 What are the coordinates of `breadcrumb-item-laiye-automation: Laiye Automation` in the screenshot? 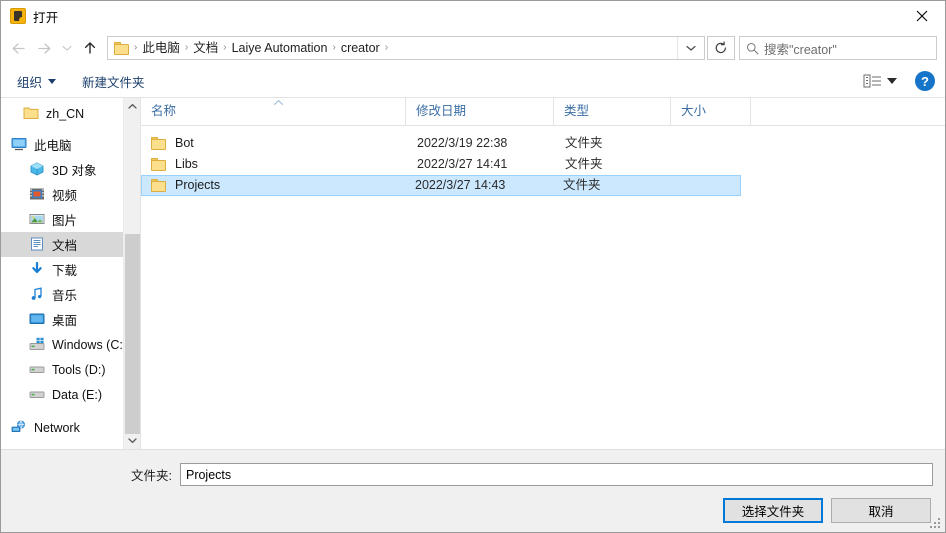 It's located at (280, 48).